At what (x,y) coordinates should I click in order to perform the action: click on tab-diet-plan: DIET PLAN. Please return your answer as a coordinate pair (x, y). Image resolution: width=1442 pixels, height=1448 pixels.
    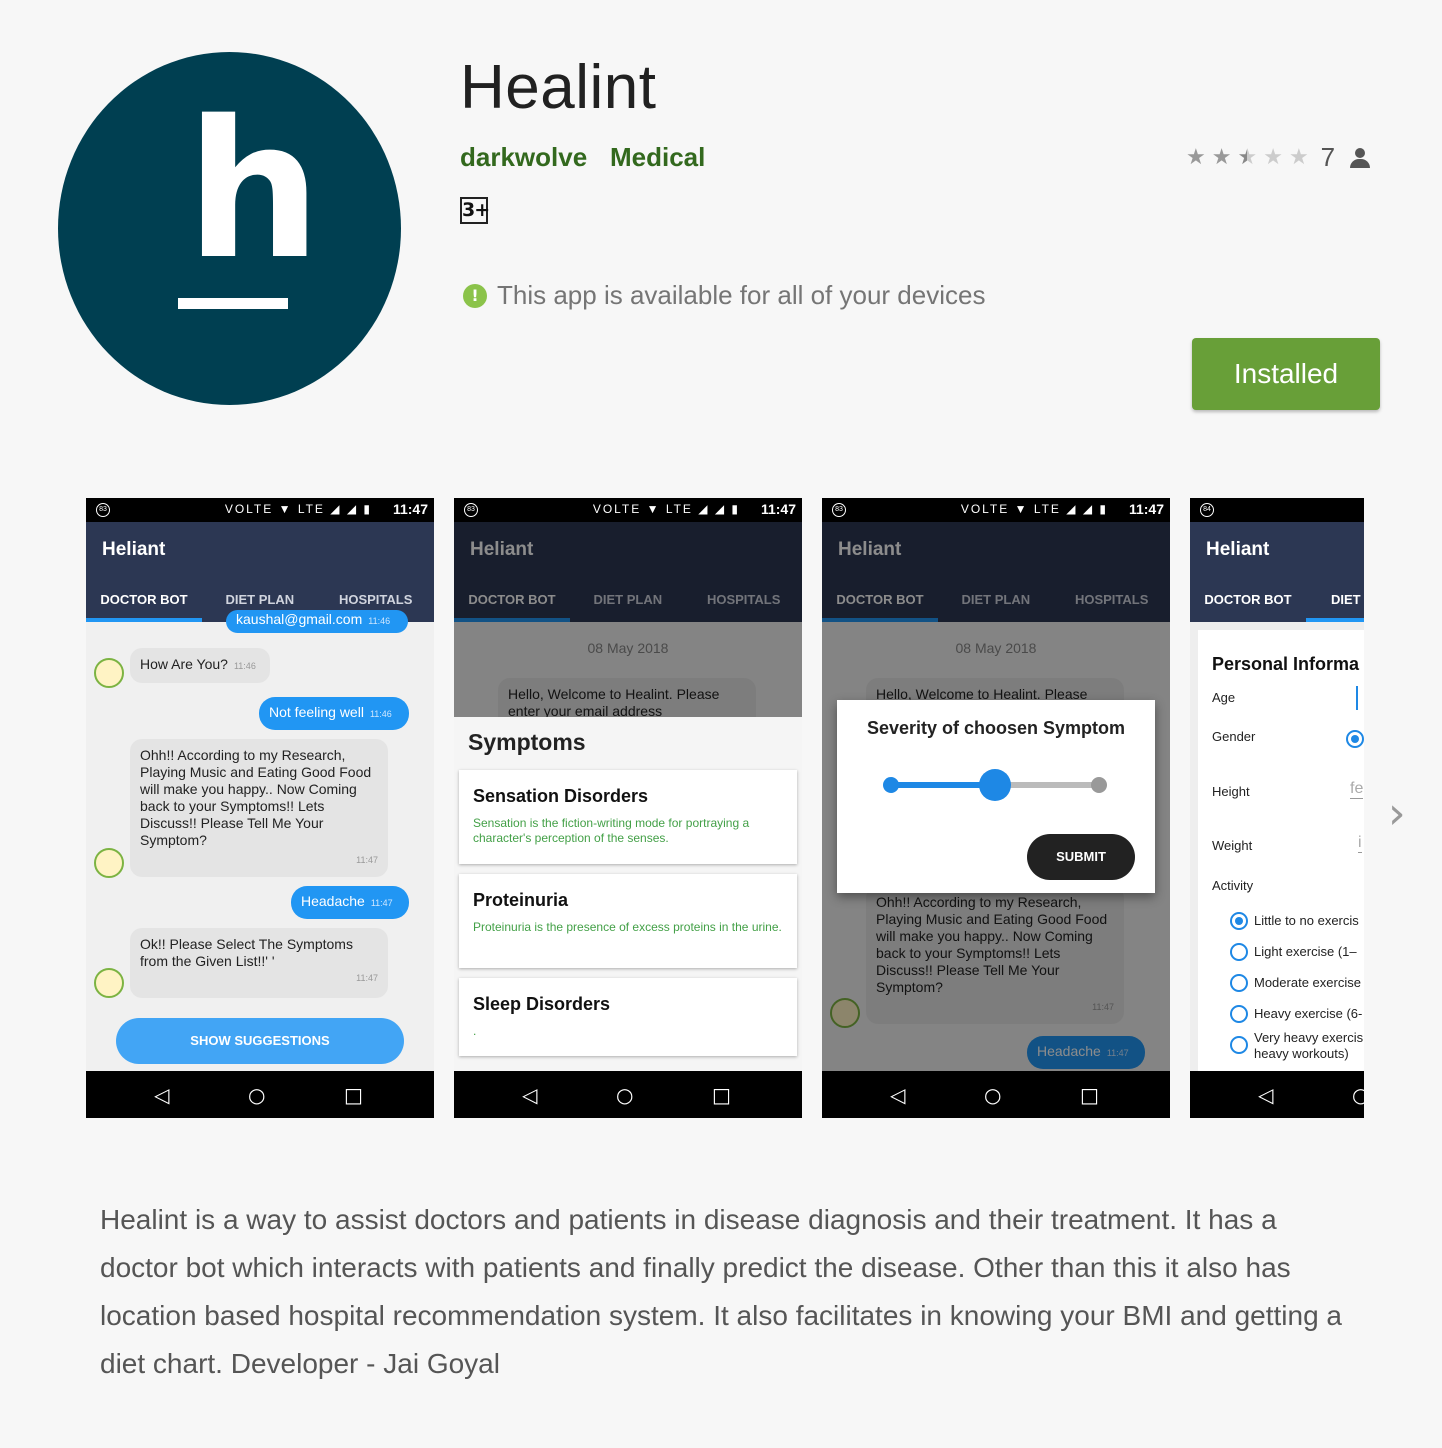
    Looking at the image, I should click on (260, 599).